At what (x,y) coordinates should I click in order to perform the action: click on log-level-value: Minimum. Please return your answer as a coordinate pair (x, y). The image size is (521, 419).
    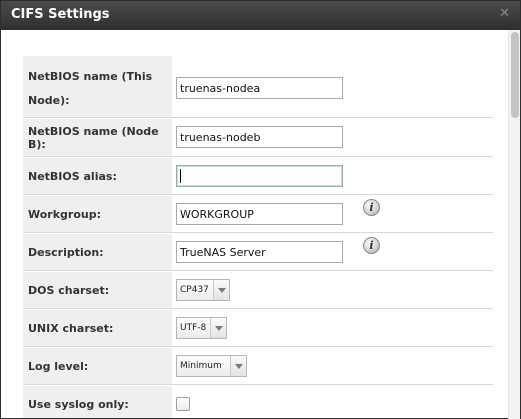
    Looking at the image, I should click on (201, 366).